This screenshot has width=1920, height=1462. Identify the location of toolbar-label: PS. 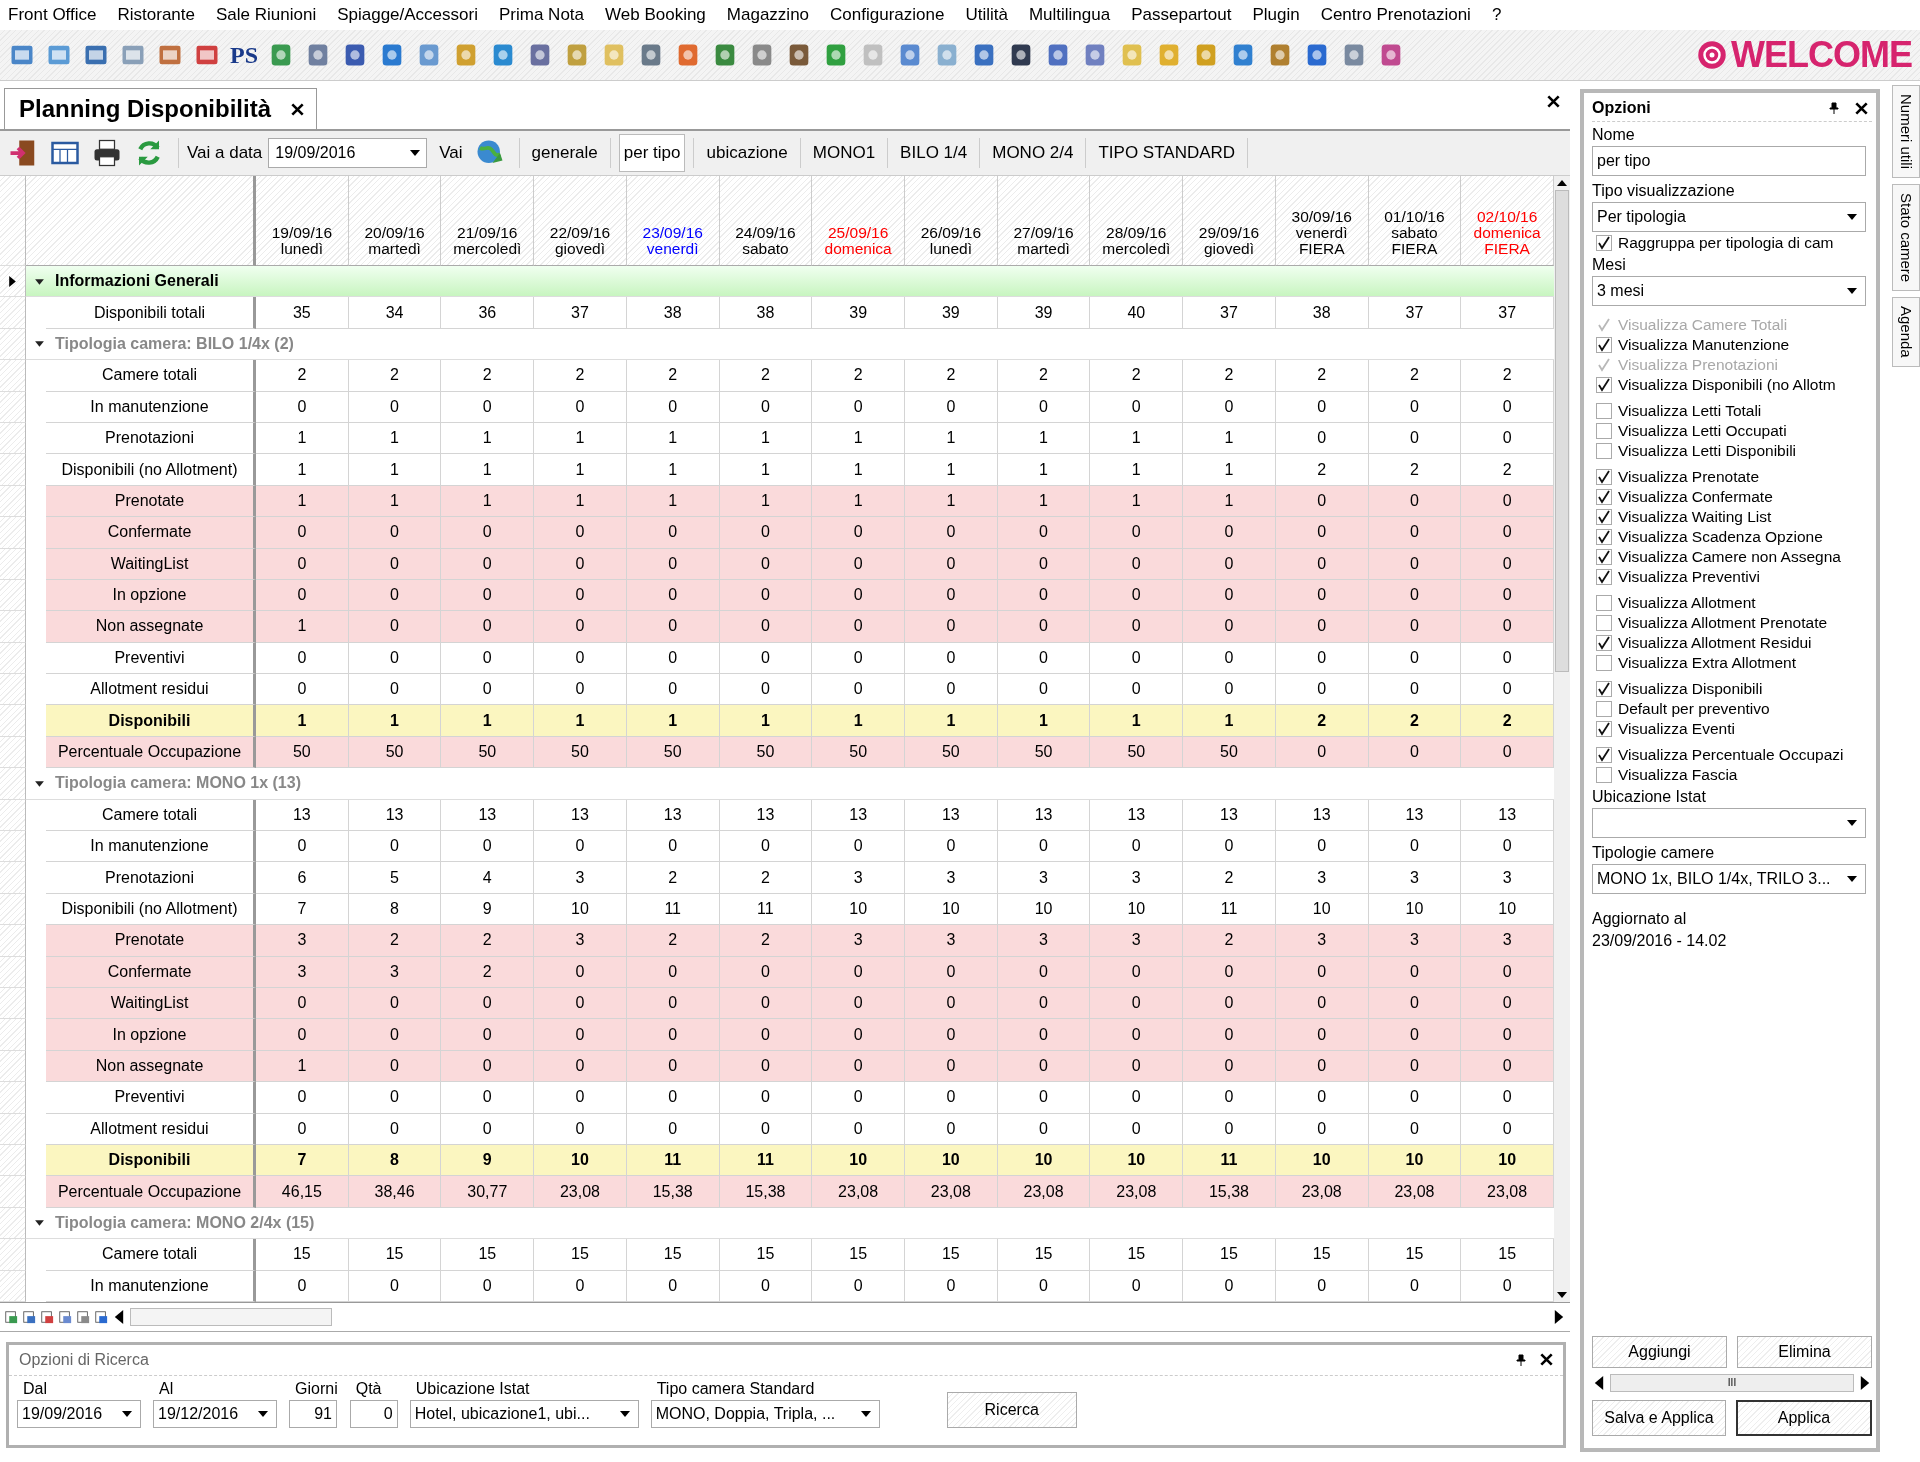
(244, 55).